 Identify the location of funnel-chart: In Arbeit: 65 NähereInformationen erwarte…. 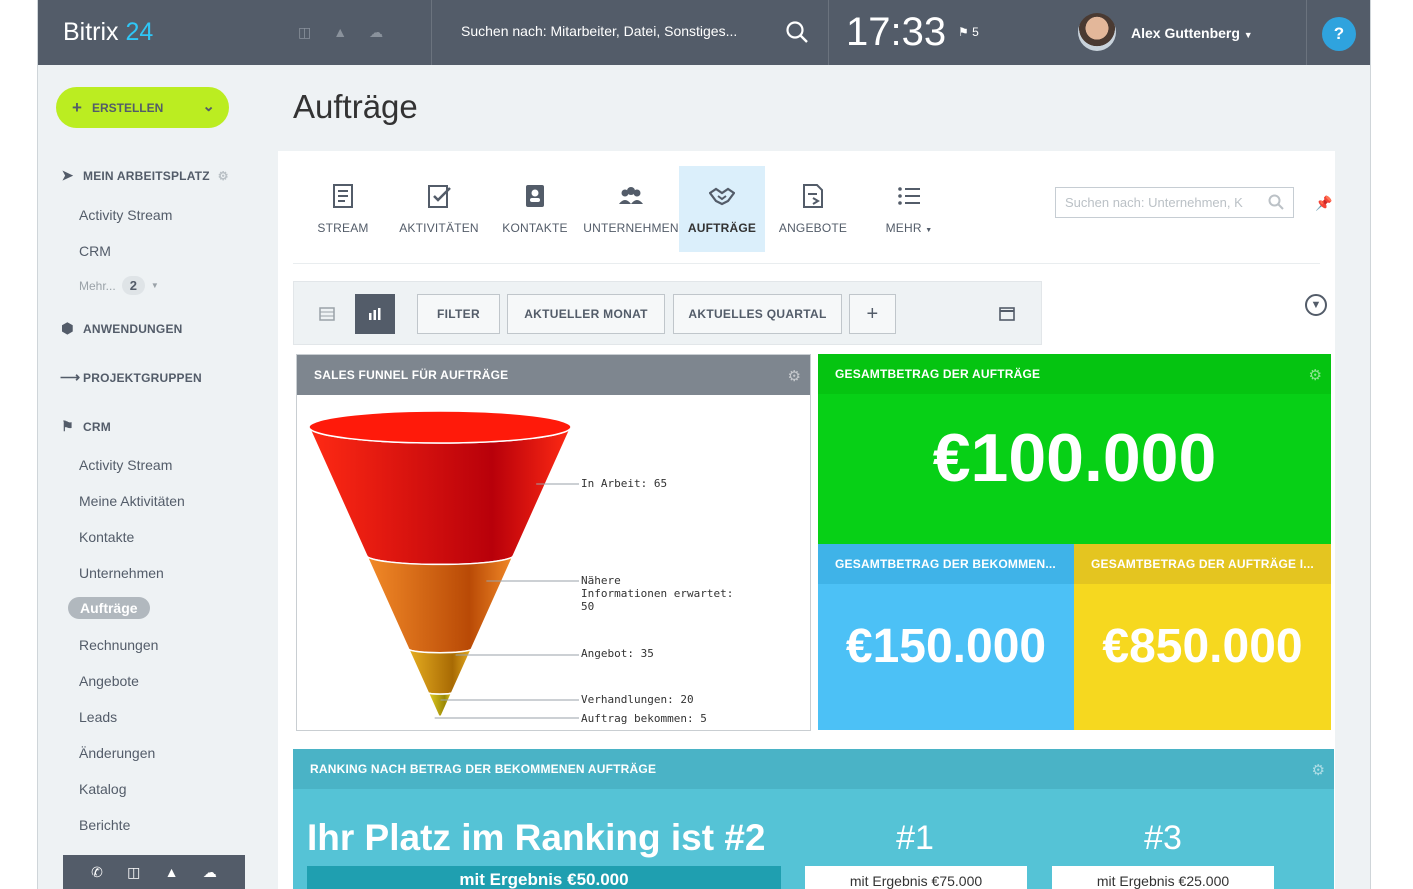
(520, 567).